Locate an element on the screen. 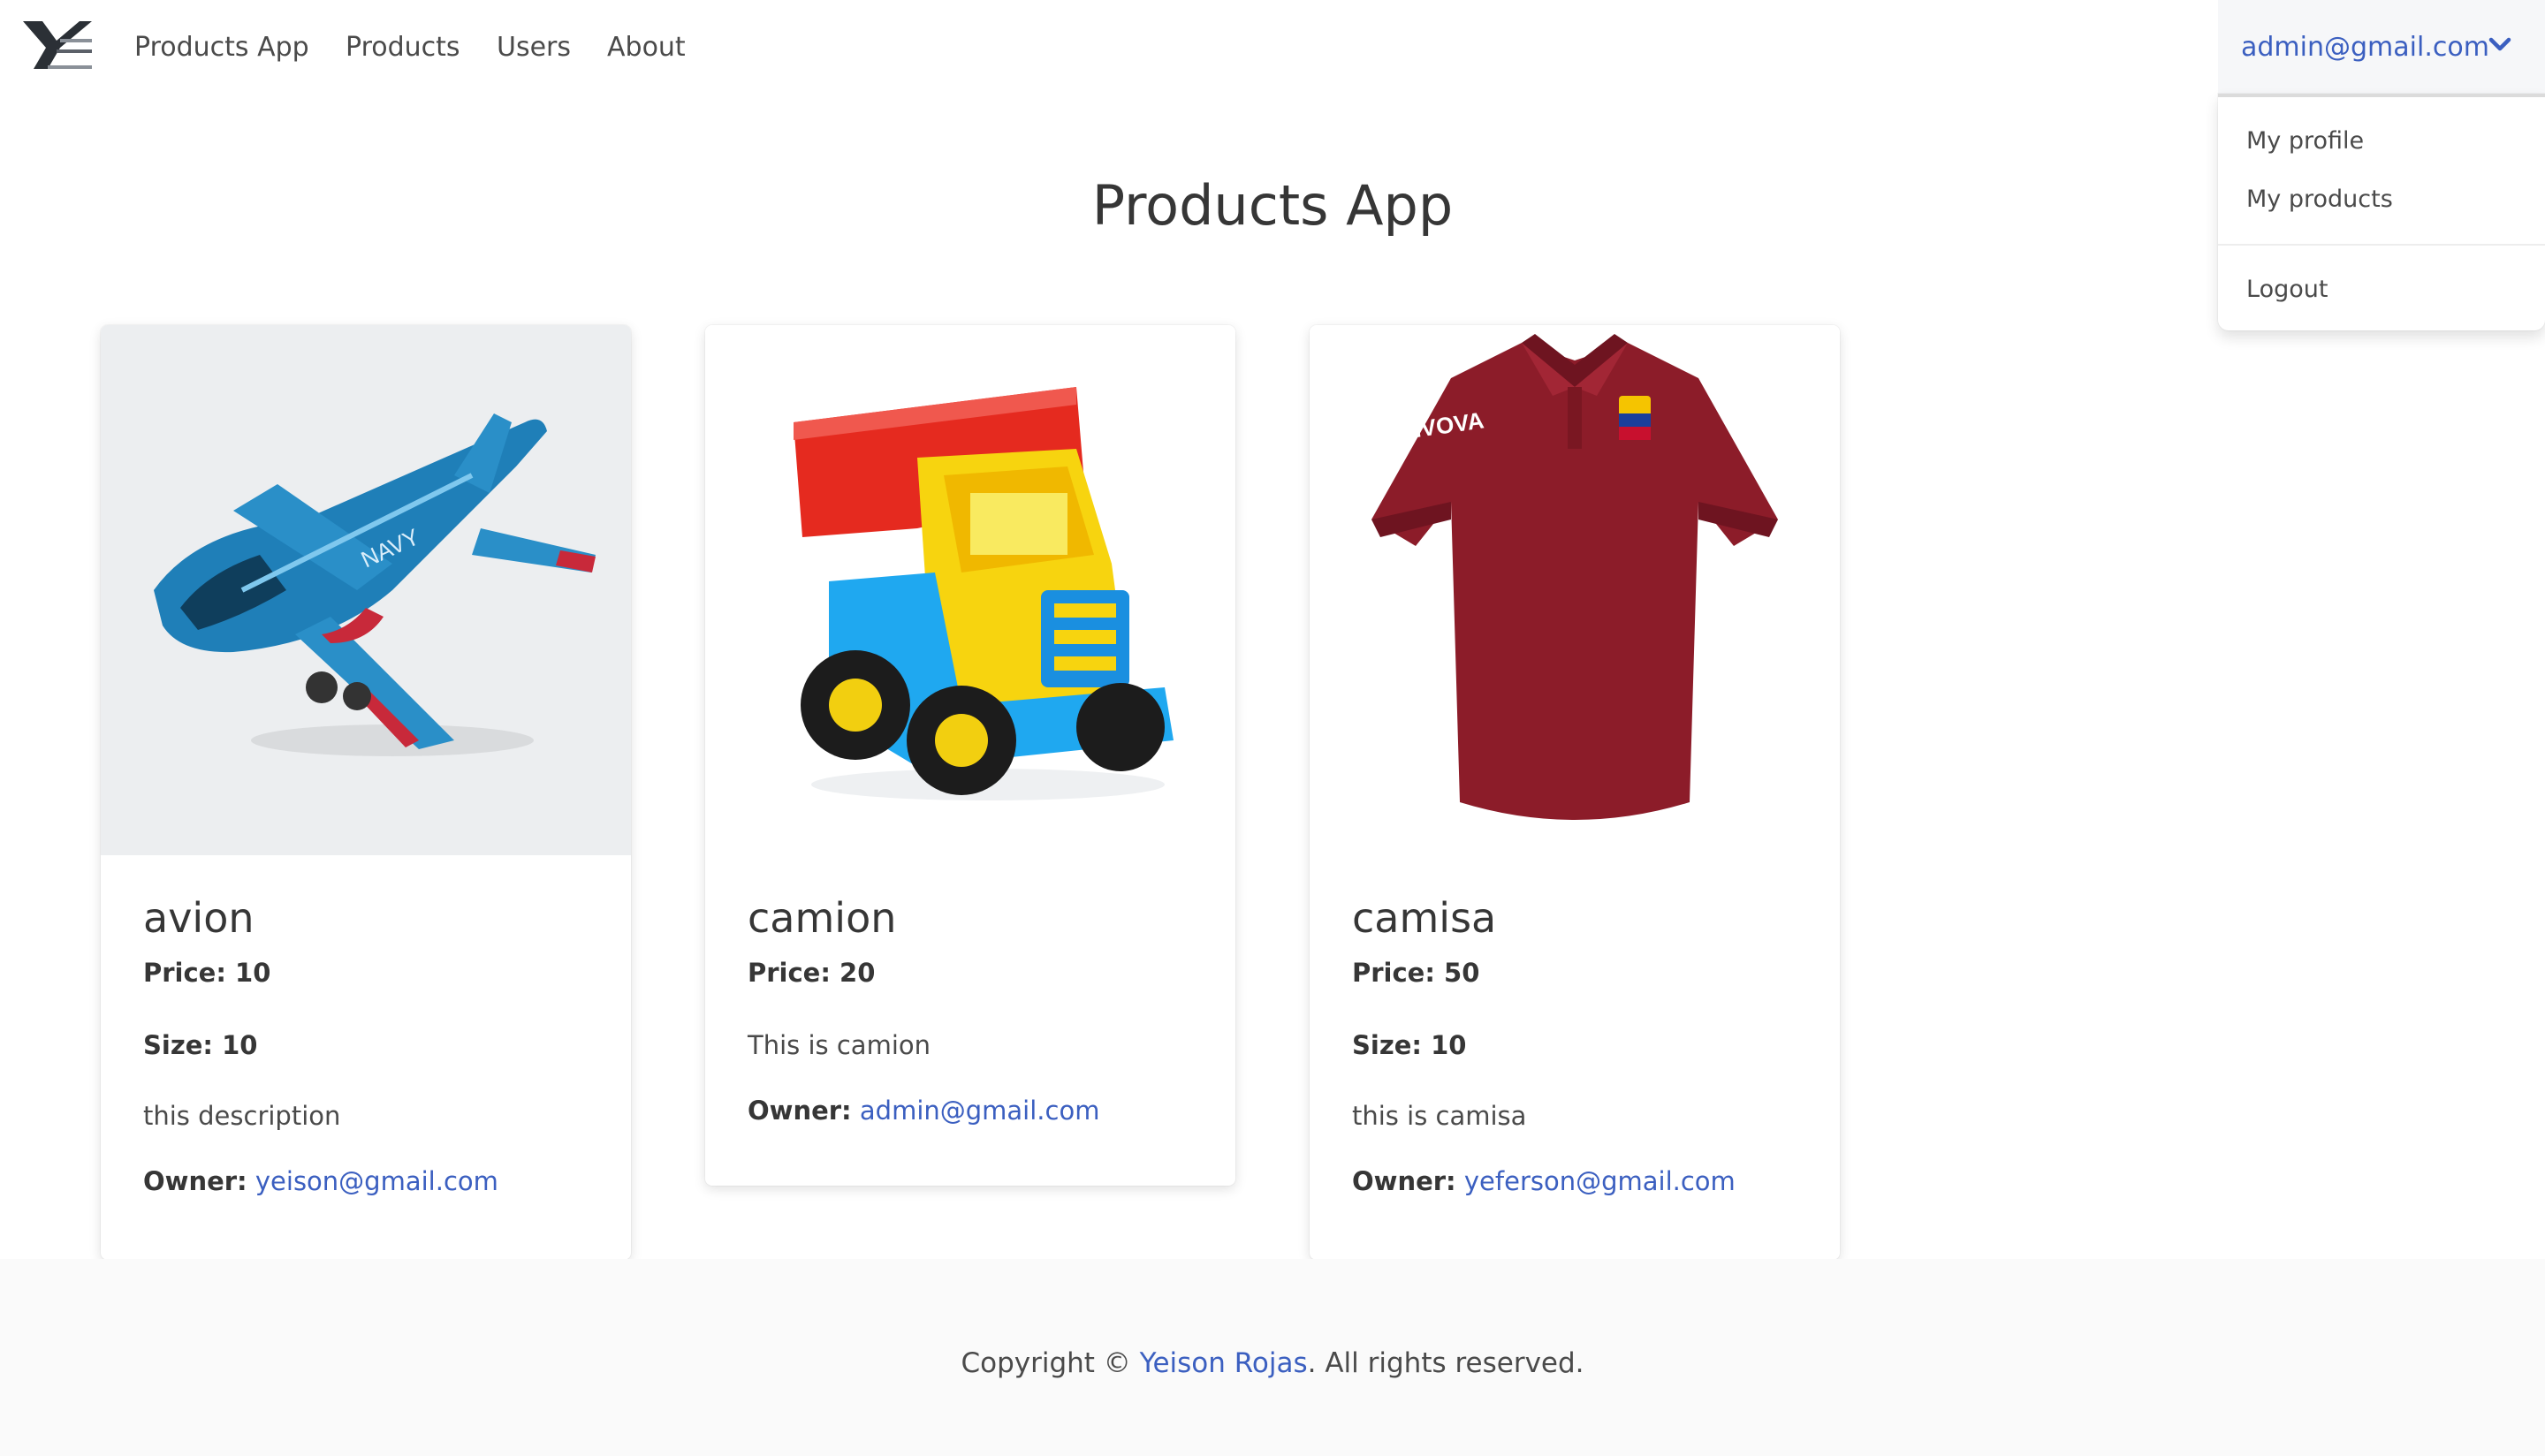  product-owner: Owner: yeferson@gmail.com is located at coordinates (1582, 1181).